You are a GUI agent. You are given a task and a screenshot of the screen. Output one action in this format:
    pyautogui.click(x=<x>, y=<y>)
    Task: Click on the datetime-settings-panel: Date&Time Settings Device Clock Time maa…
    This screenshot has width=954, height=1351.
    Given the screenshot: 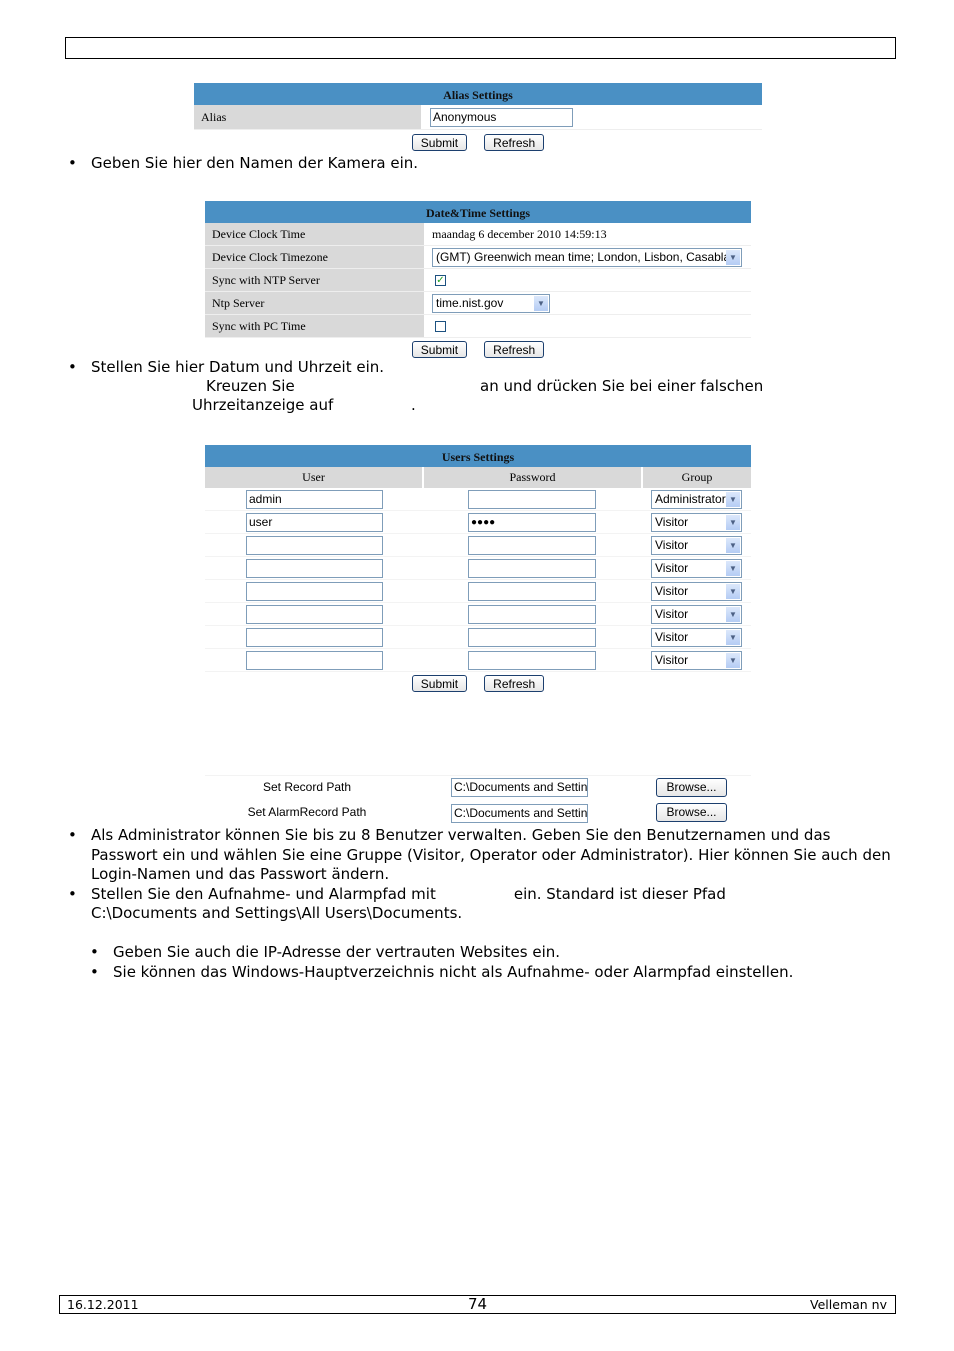 What is the action you would take?
    pyautogui.click(x=478, y=280)
    